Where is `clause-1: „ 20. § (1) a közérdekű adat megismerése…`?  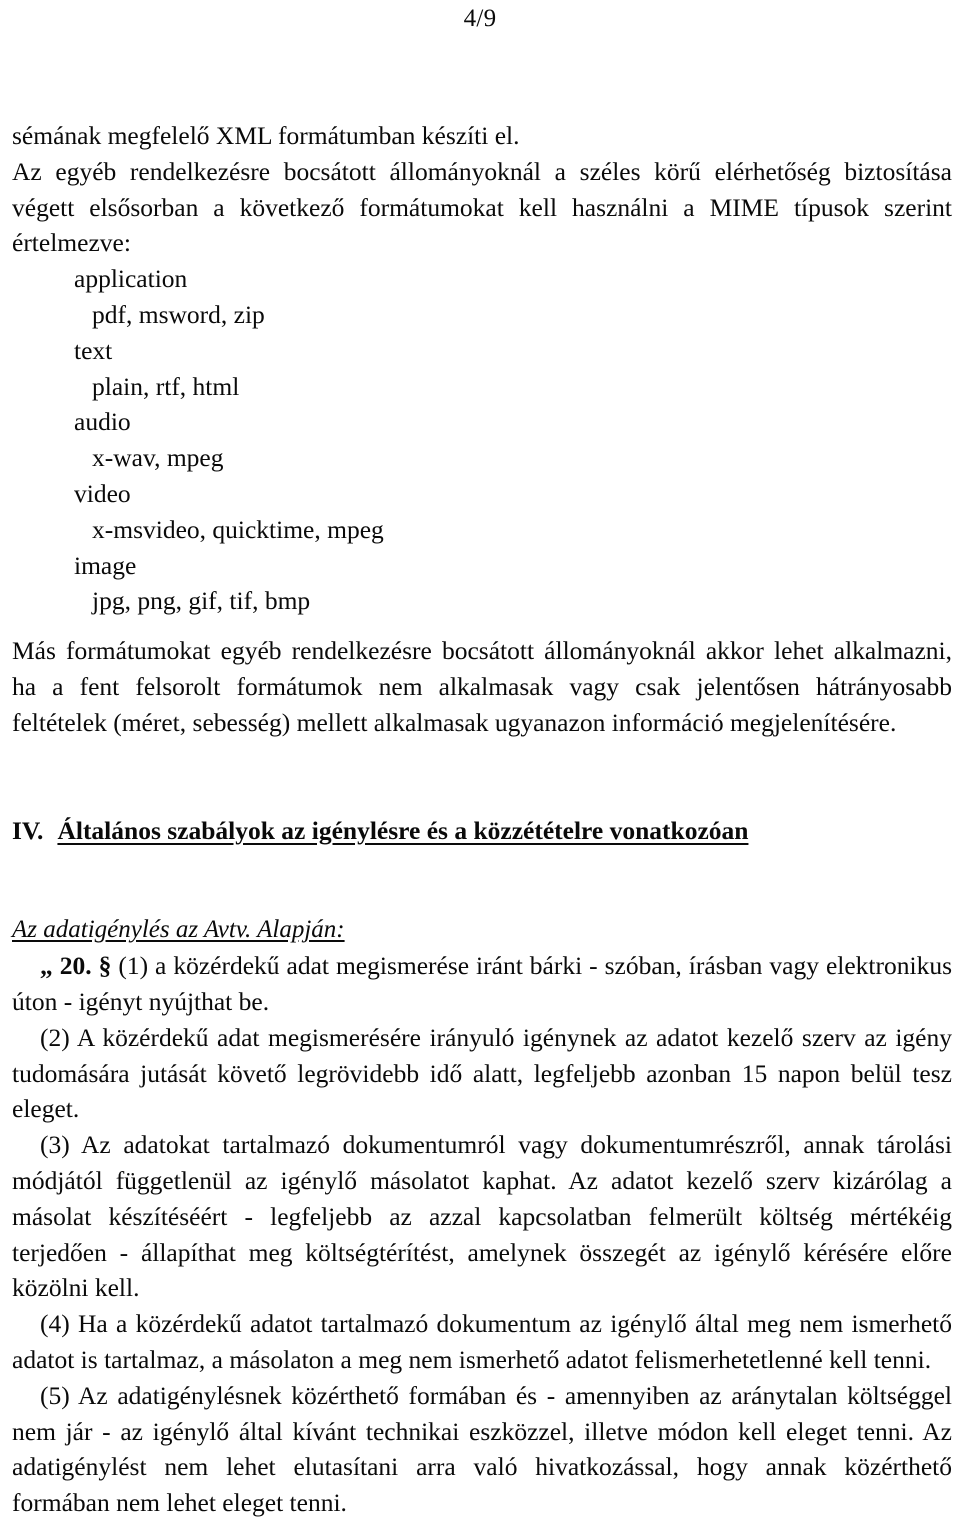 clause-1: „ 20. § (1) a közérdekű adat megismerése… is located at coordinates (482, 984).